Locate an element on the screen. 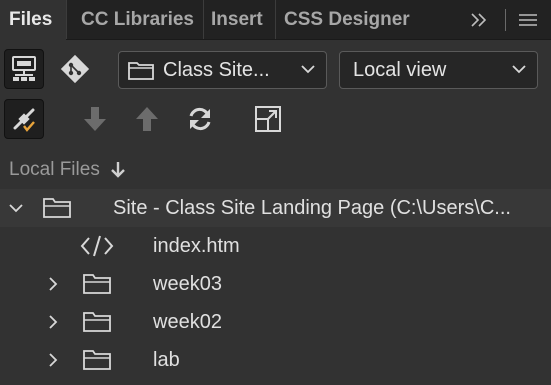  refresh-icon is located at coordinates (200, 119).